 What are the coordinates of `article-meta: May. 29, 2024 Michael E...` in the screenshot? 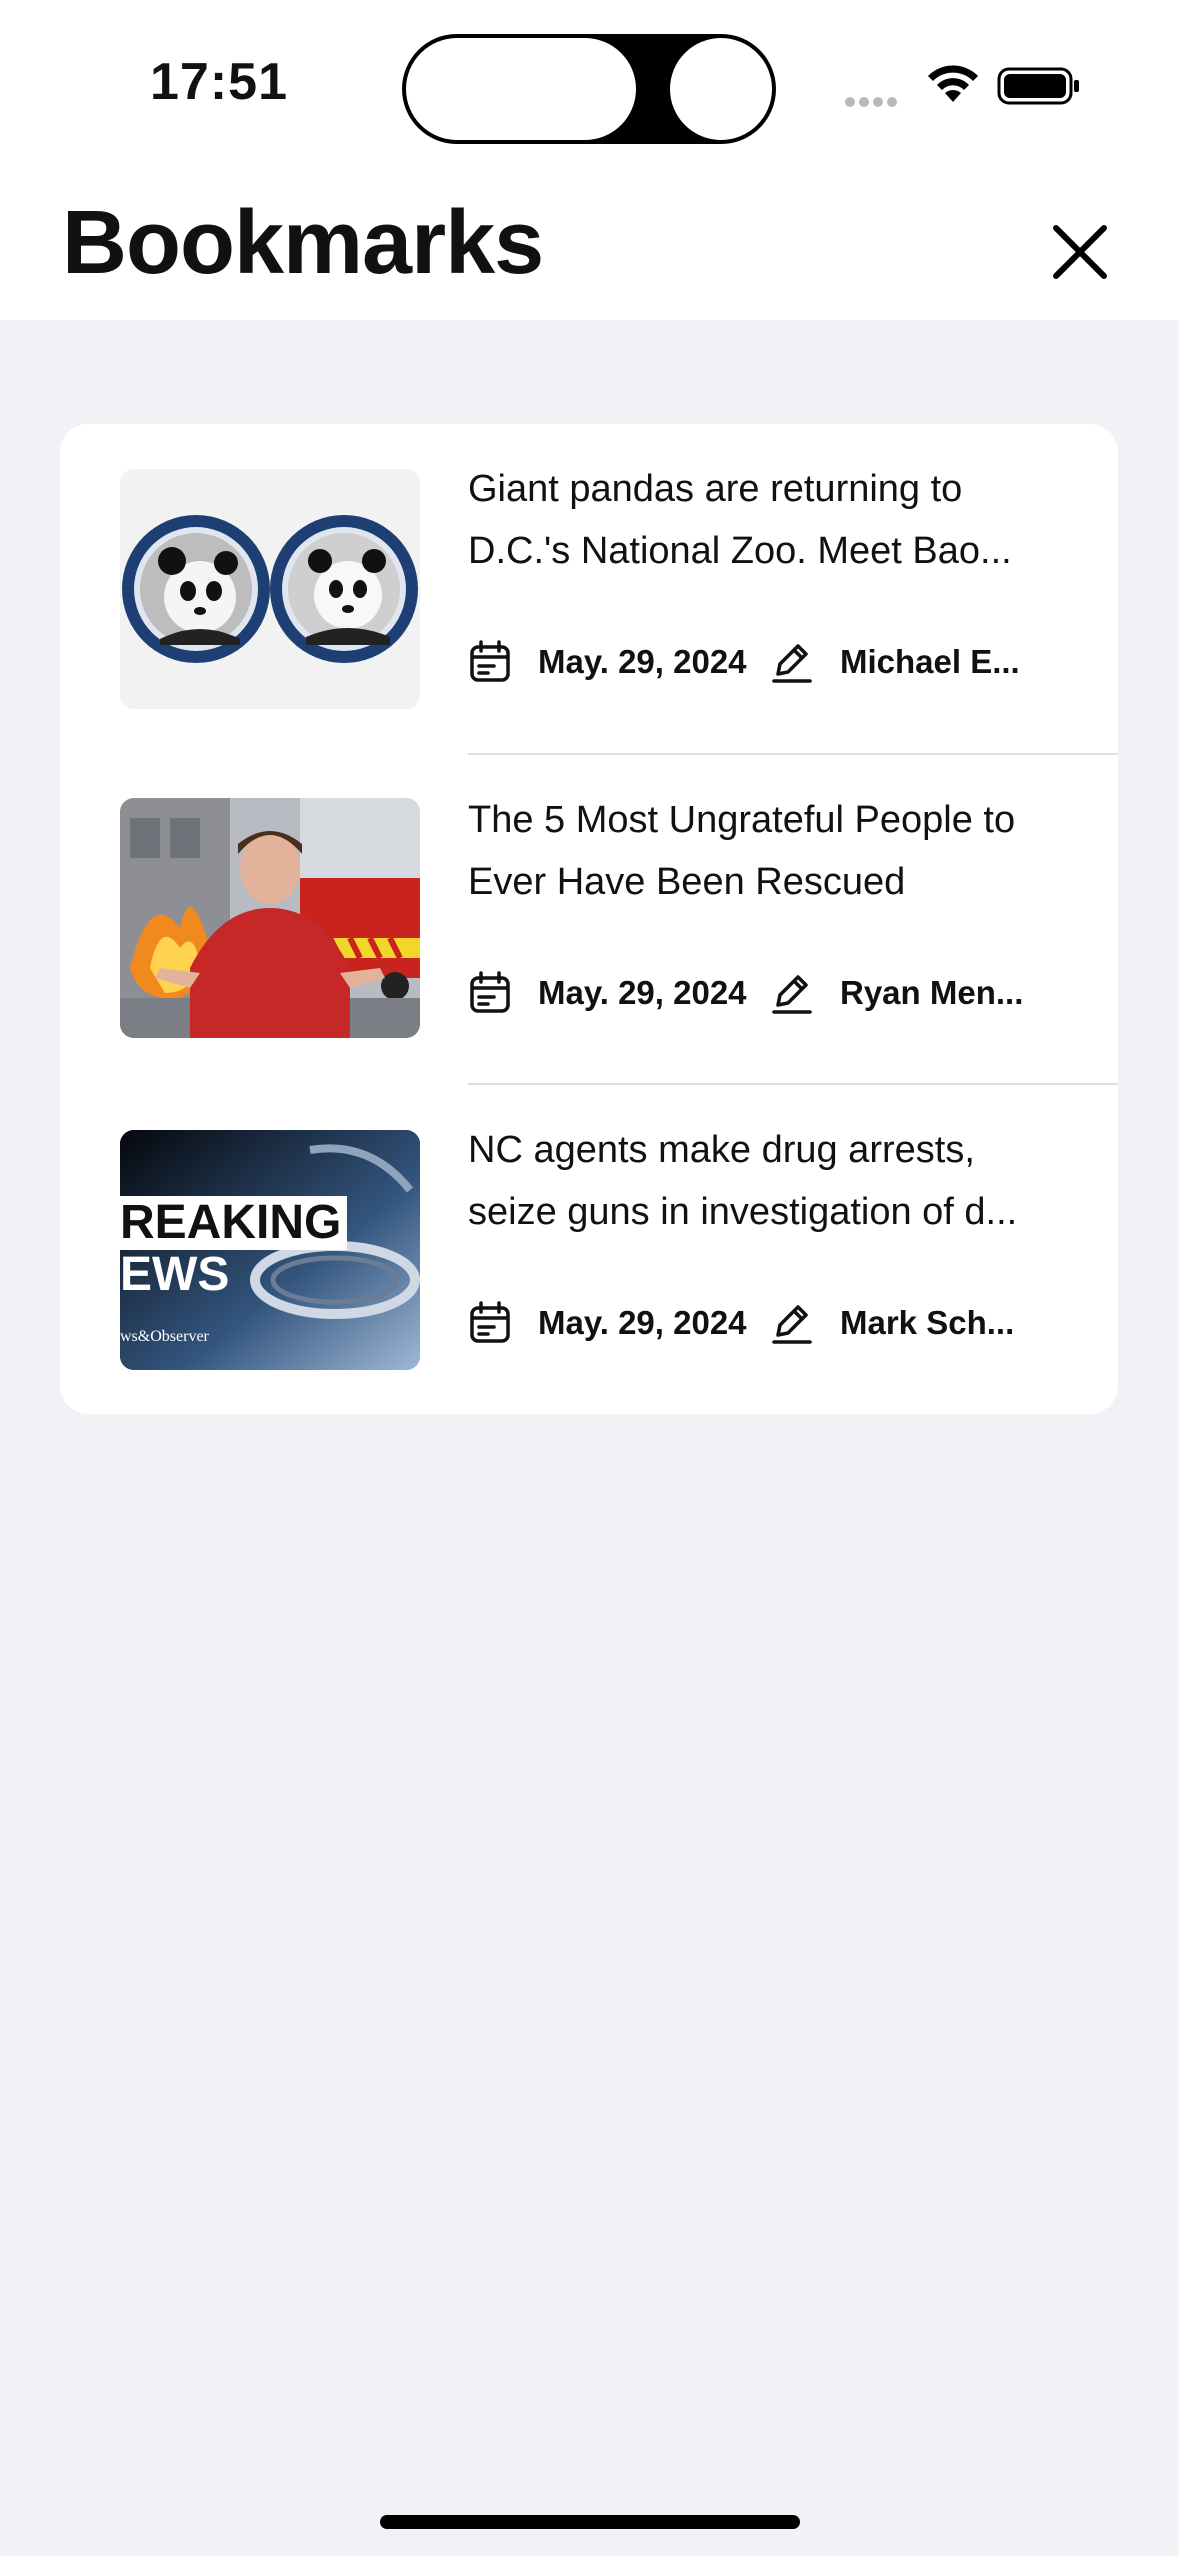 It's located at (749, 662).